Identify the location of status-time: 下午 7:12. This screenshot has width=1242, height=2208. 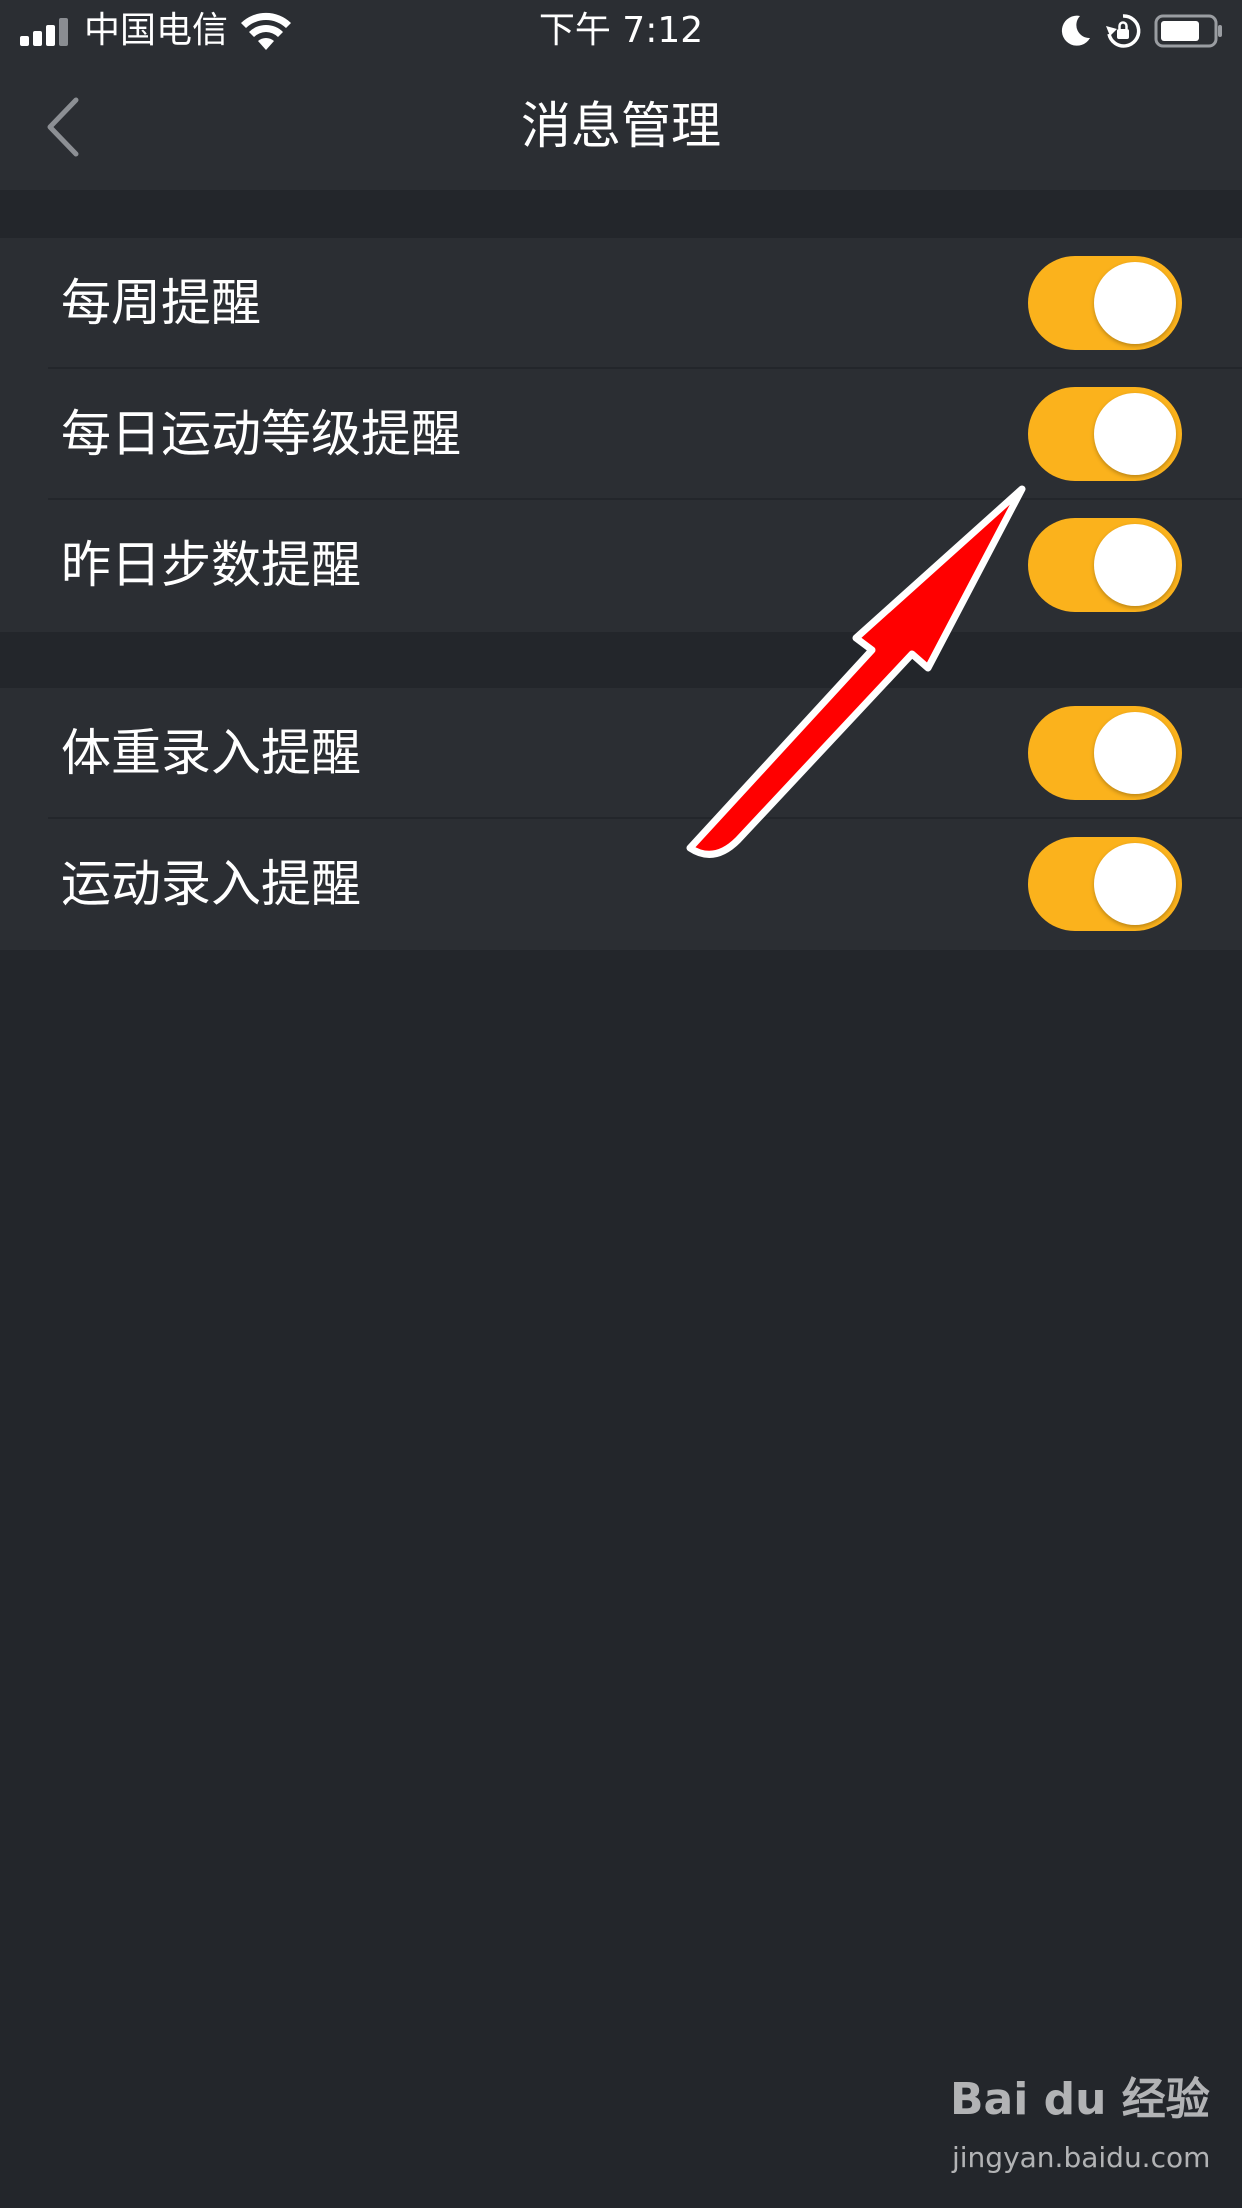
(621, 30).